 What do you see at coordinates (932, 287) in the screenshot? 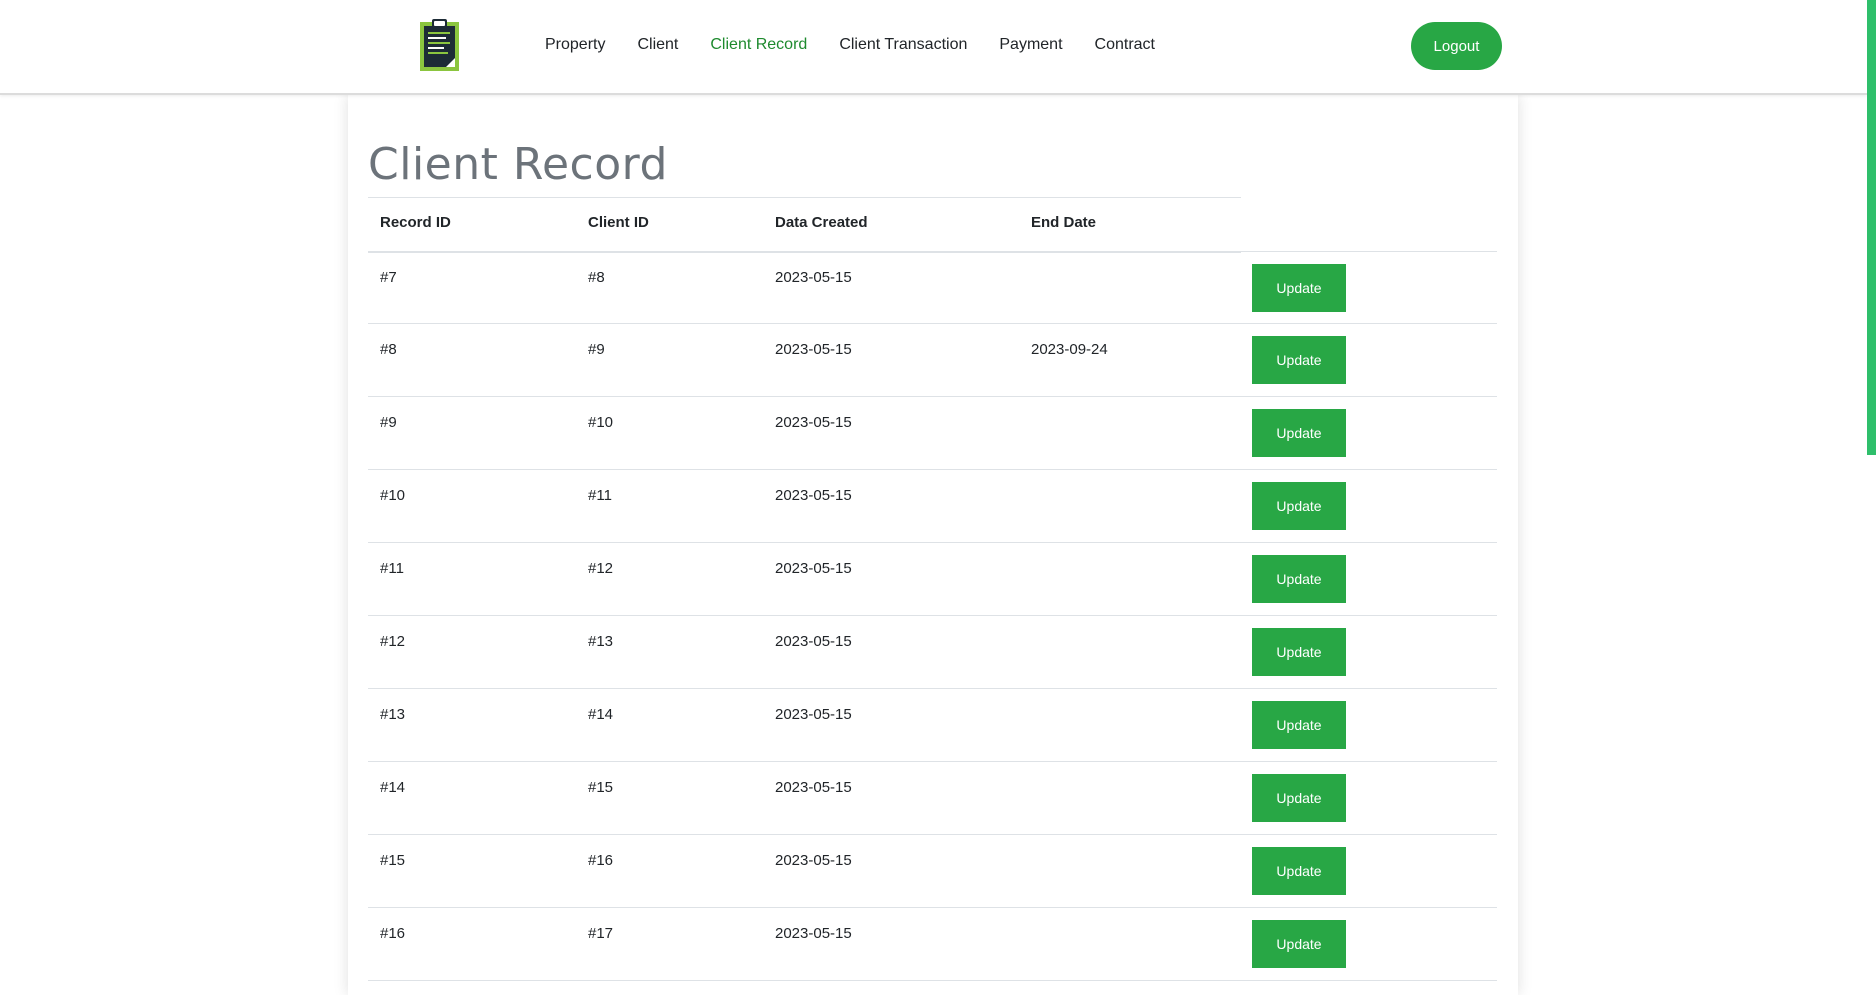
I see `table-row: #7 #8 2023-05-15 Update` at bounding box center [932, 287].